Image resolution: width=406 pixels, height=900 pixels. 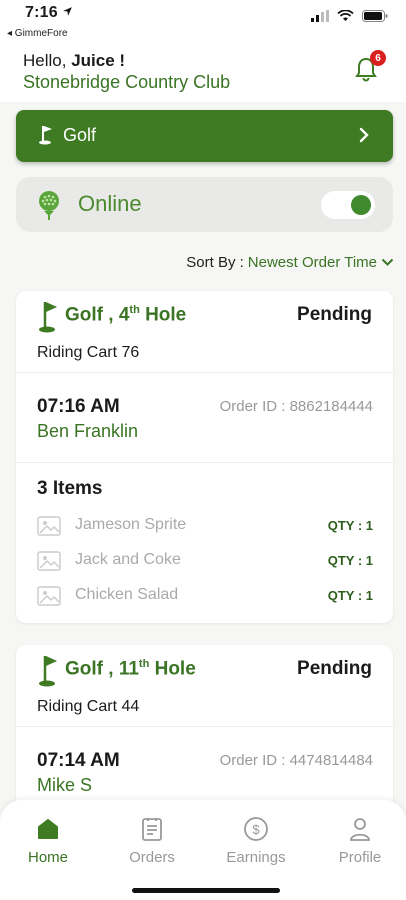 I want to click on status-time: 7:16, so click(x=49, y=13).